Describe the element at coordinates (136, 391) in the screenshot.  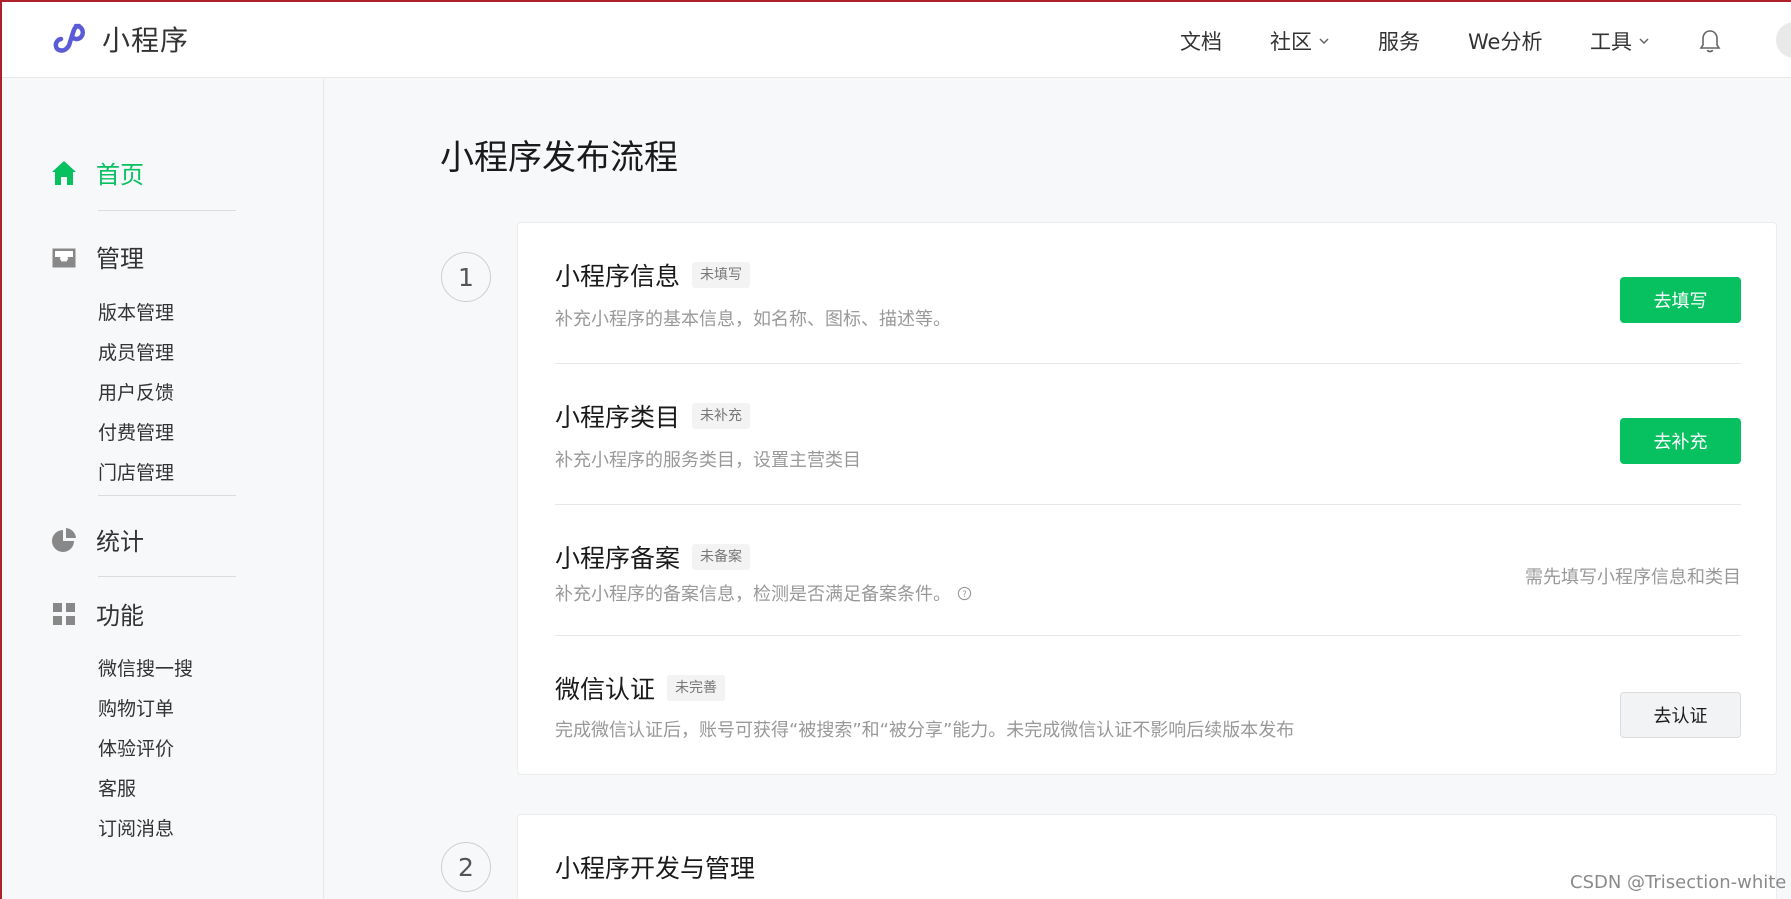
I see `sidebar-item-user-feedback: 用户反馈` at that location.